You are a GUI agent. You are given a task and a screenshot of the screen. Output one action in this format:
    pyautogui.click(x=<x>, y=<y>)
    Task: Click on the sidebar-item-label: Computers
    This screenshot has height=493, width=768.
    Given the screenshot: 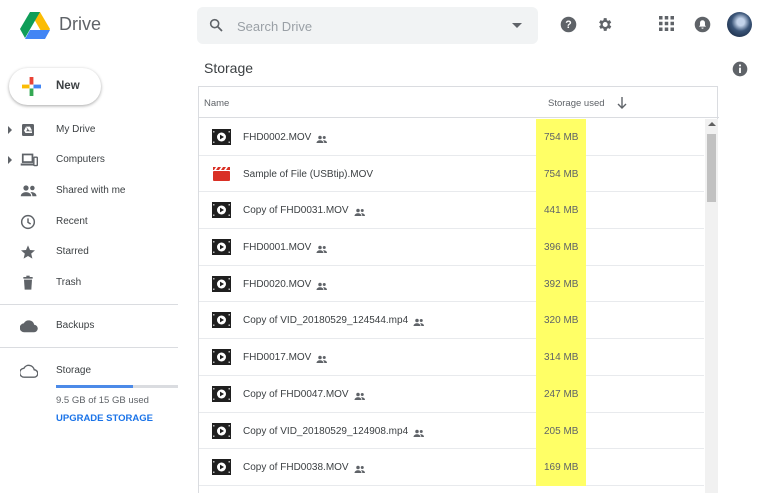 What is the action you would take?
    pyautogui.click(x=80, y=159)
    